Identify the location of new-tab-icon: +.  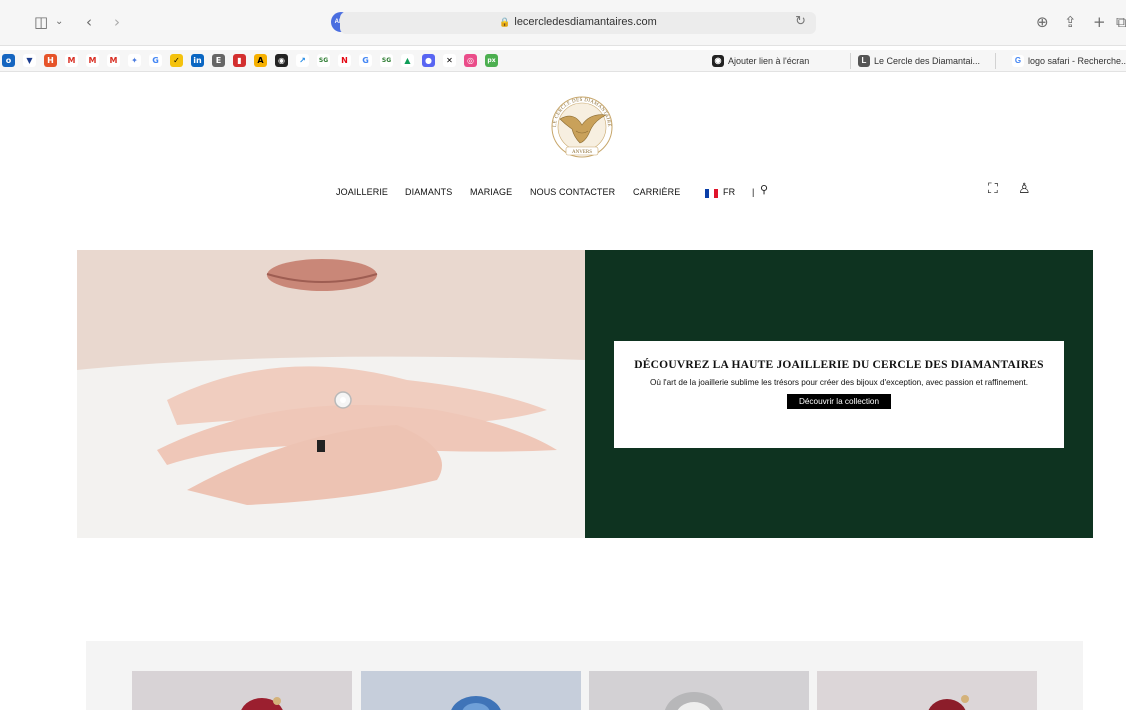
(1099, 22).